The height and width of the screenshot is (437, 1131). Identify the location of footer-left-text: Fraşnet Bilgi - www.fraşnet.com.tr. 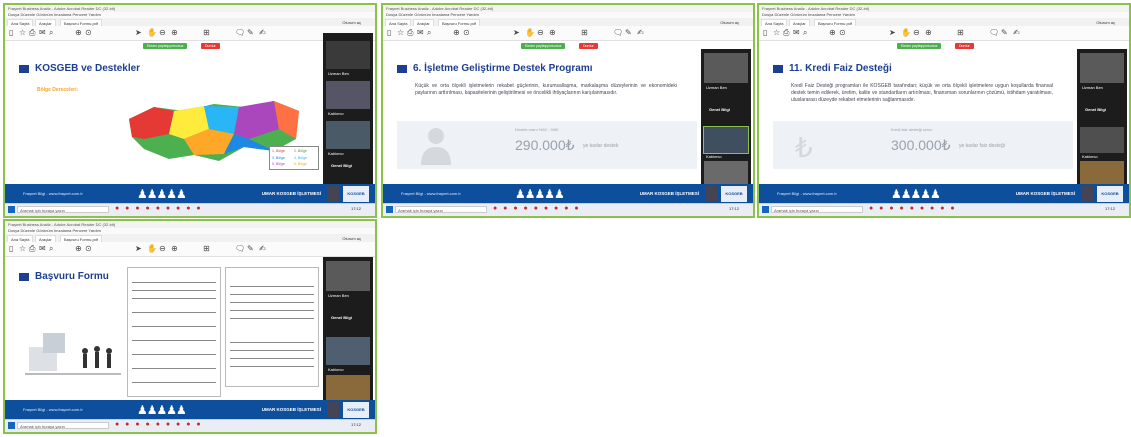
(53, 409).